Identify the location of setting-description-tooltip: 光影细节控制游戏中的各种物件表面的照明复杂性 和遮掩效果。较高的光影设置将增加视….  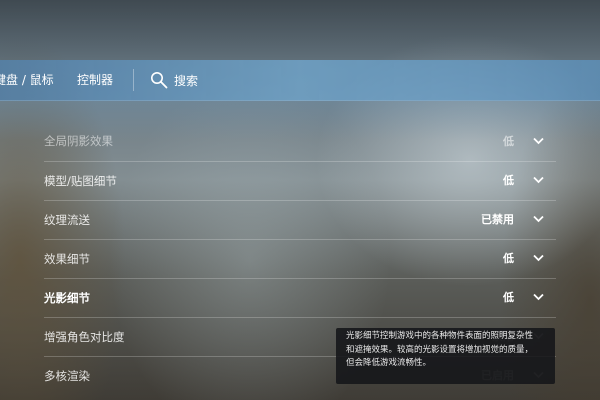
(445, 356).